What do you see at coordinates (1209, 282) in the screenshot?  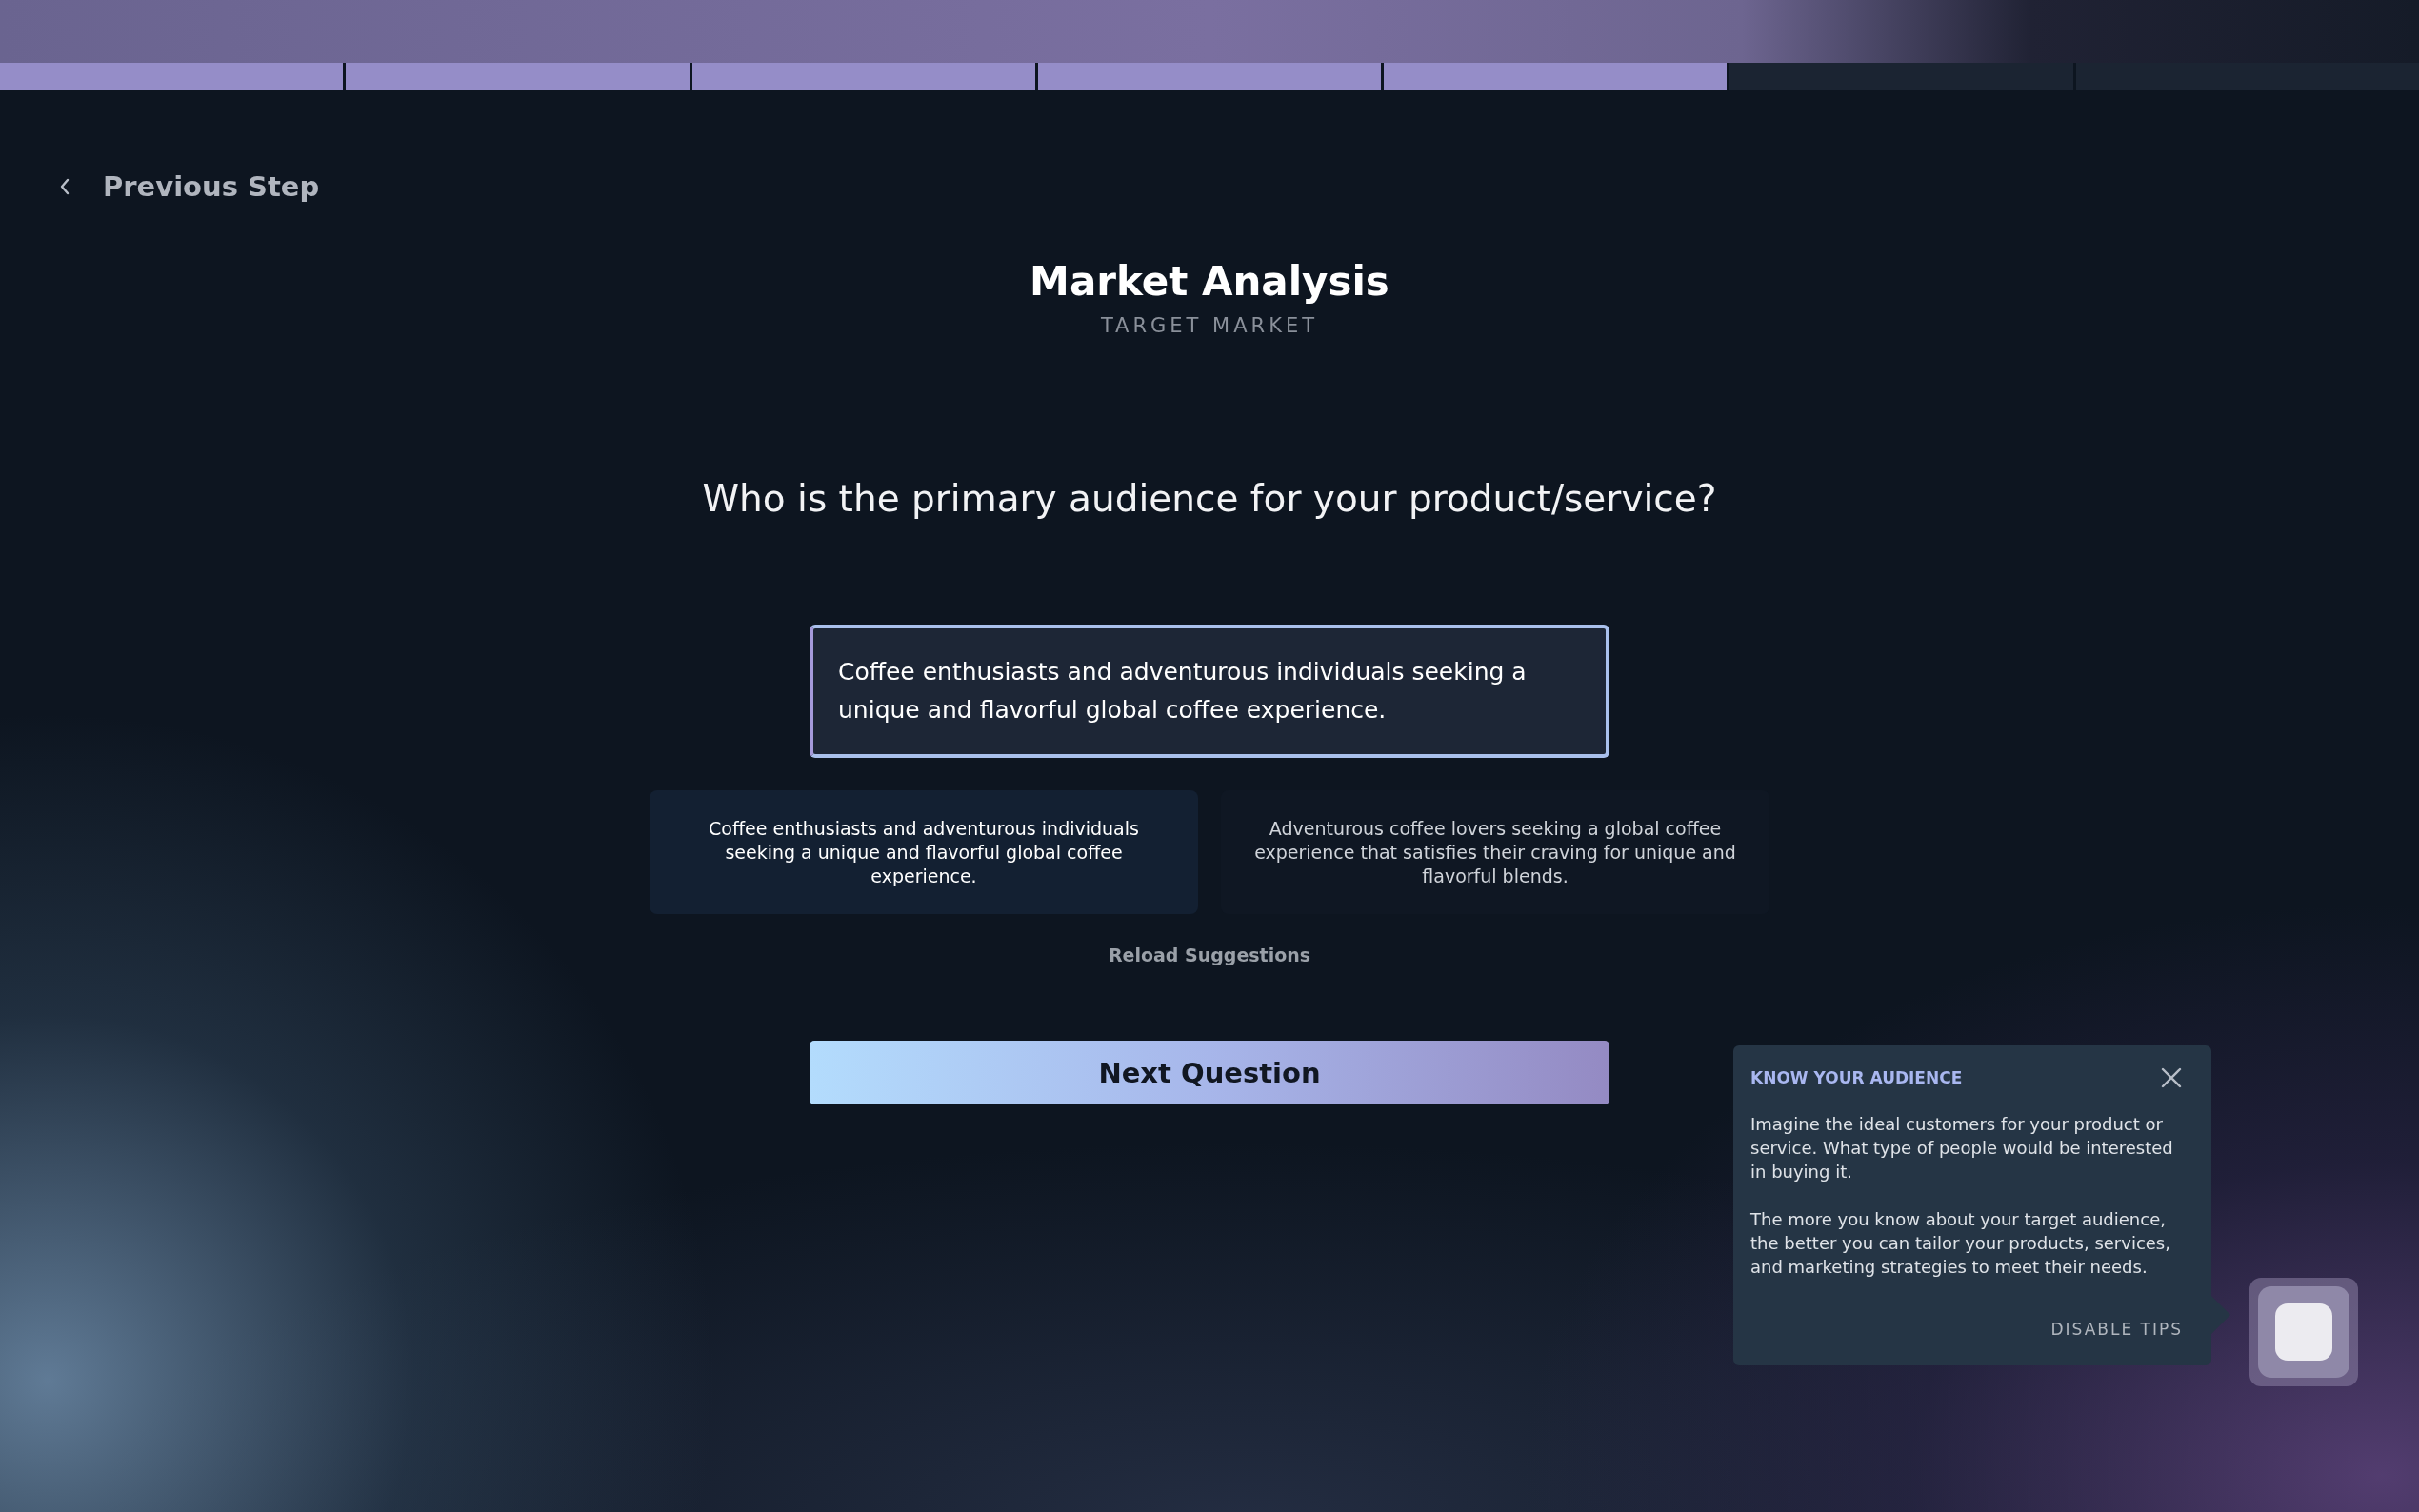 I see `page-title: Market Analysis` at bounding box center [1209, 282].